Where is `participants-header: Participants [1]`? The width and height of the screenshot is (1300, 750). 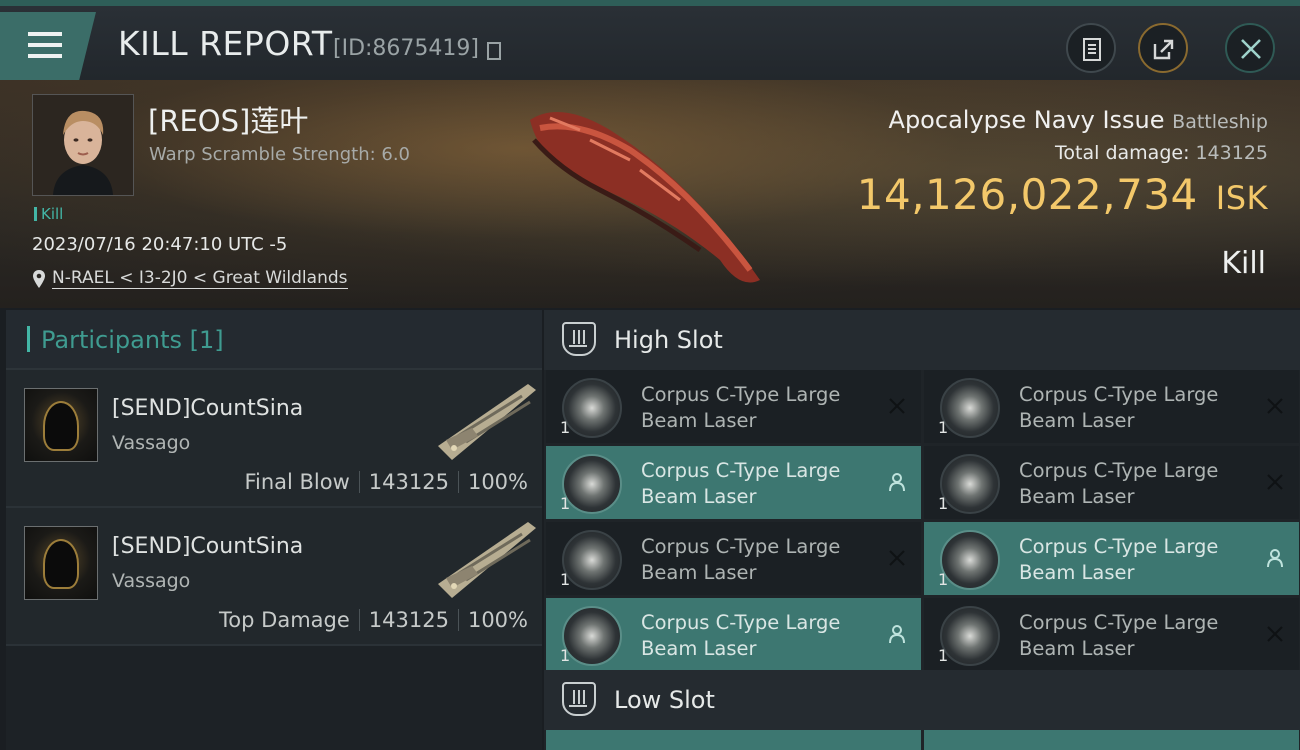
participants-header: Participants [1] is located at coordinates (274, 340).